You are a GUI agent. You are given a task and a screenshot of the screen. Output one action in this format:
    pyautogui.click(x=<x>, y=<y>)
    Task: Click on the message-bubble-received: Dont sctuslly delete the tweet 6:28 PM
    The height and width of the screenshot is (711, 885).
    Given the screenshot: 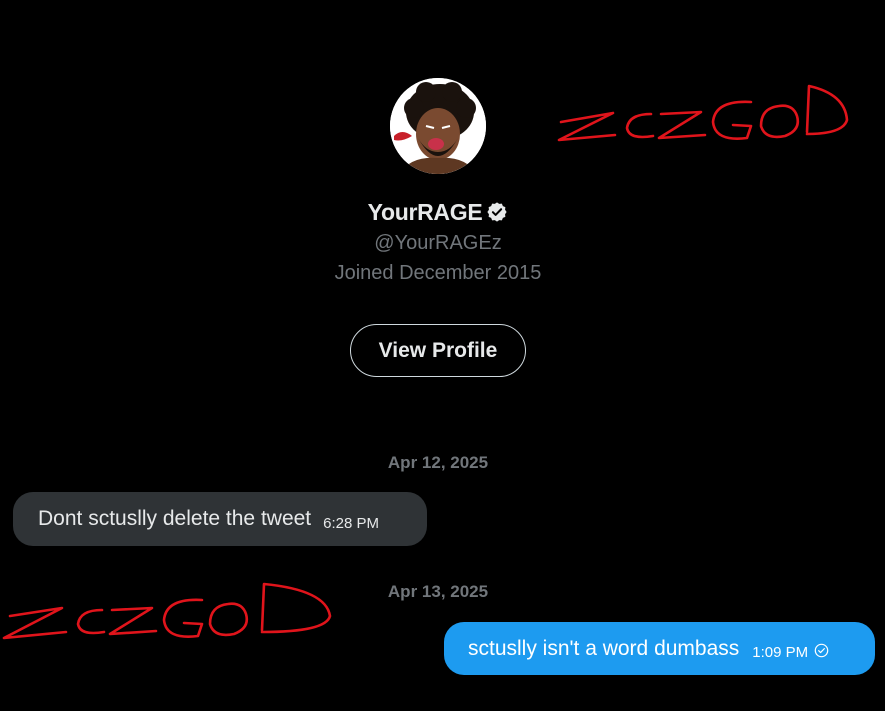 What is the action you would take?
    pyautogui.click(x=220, y=519)
    